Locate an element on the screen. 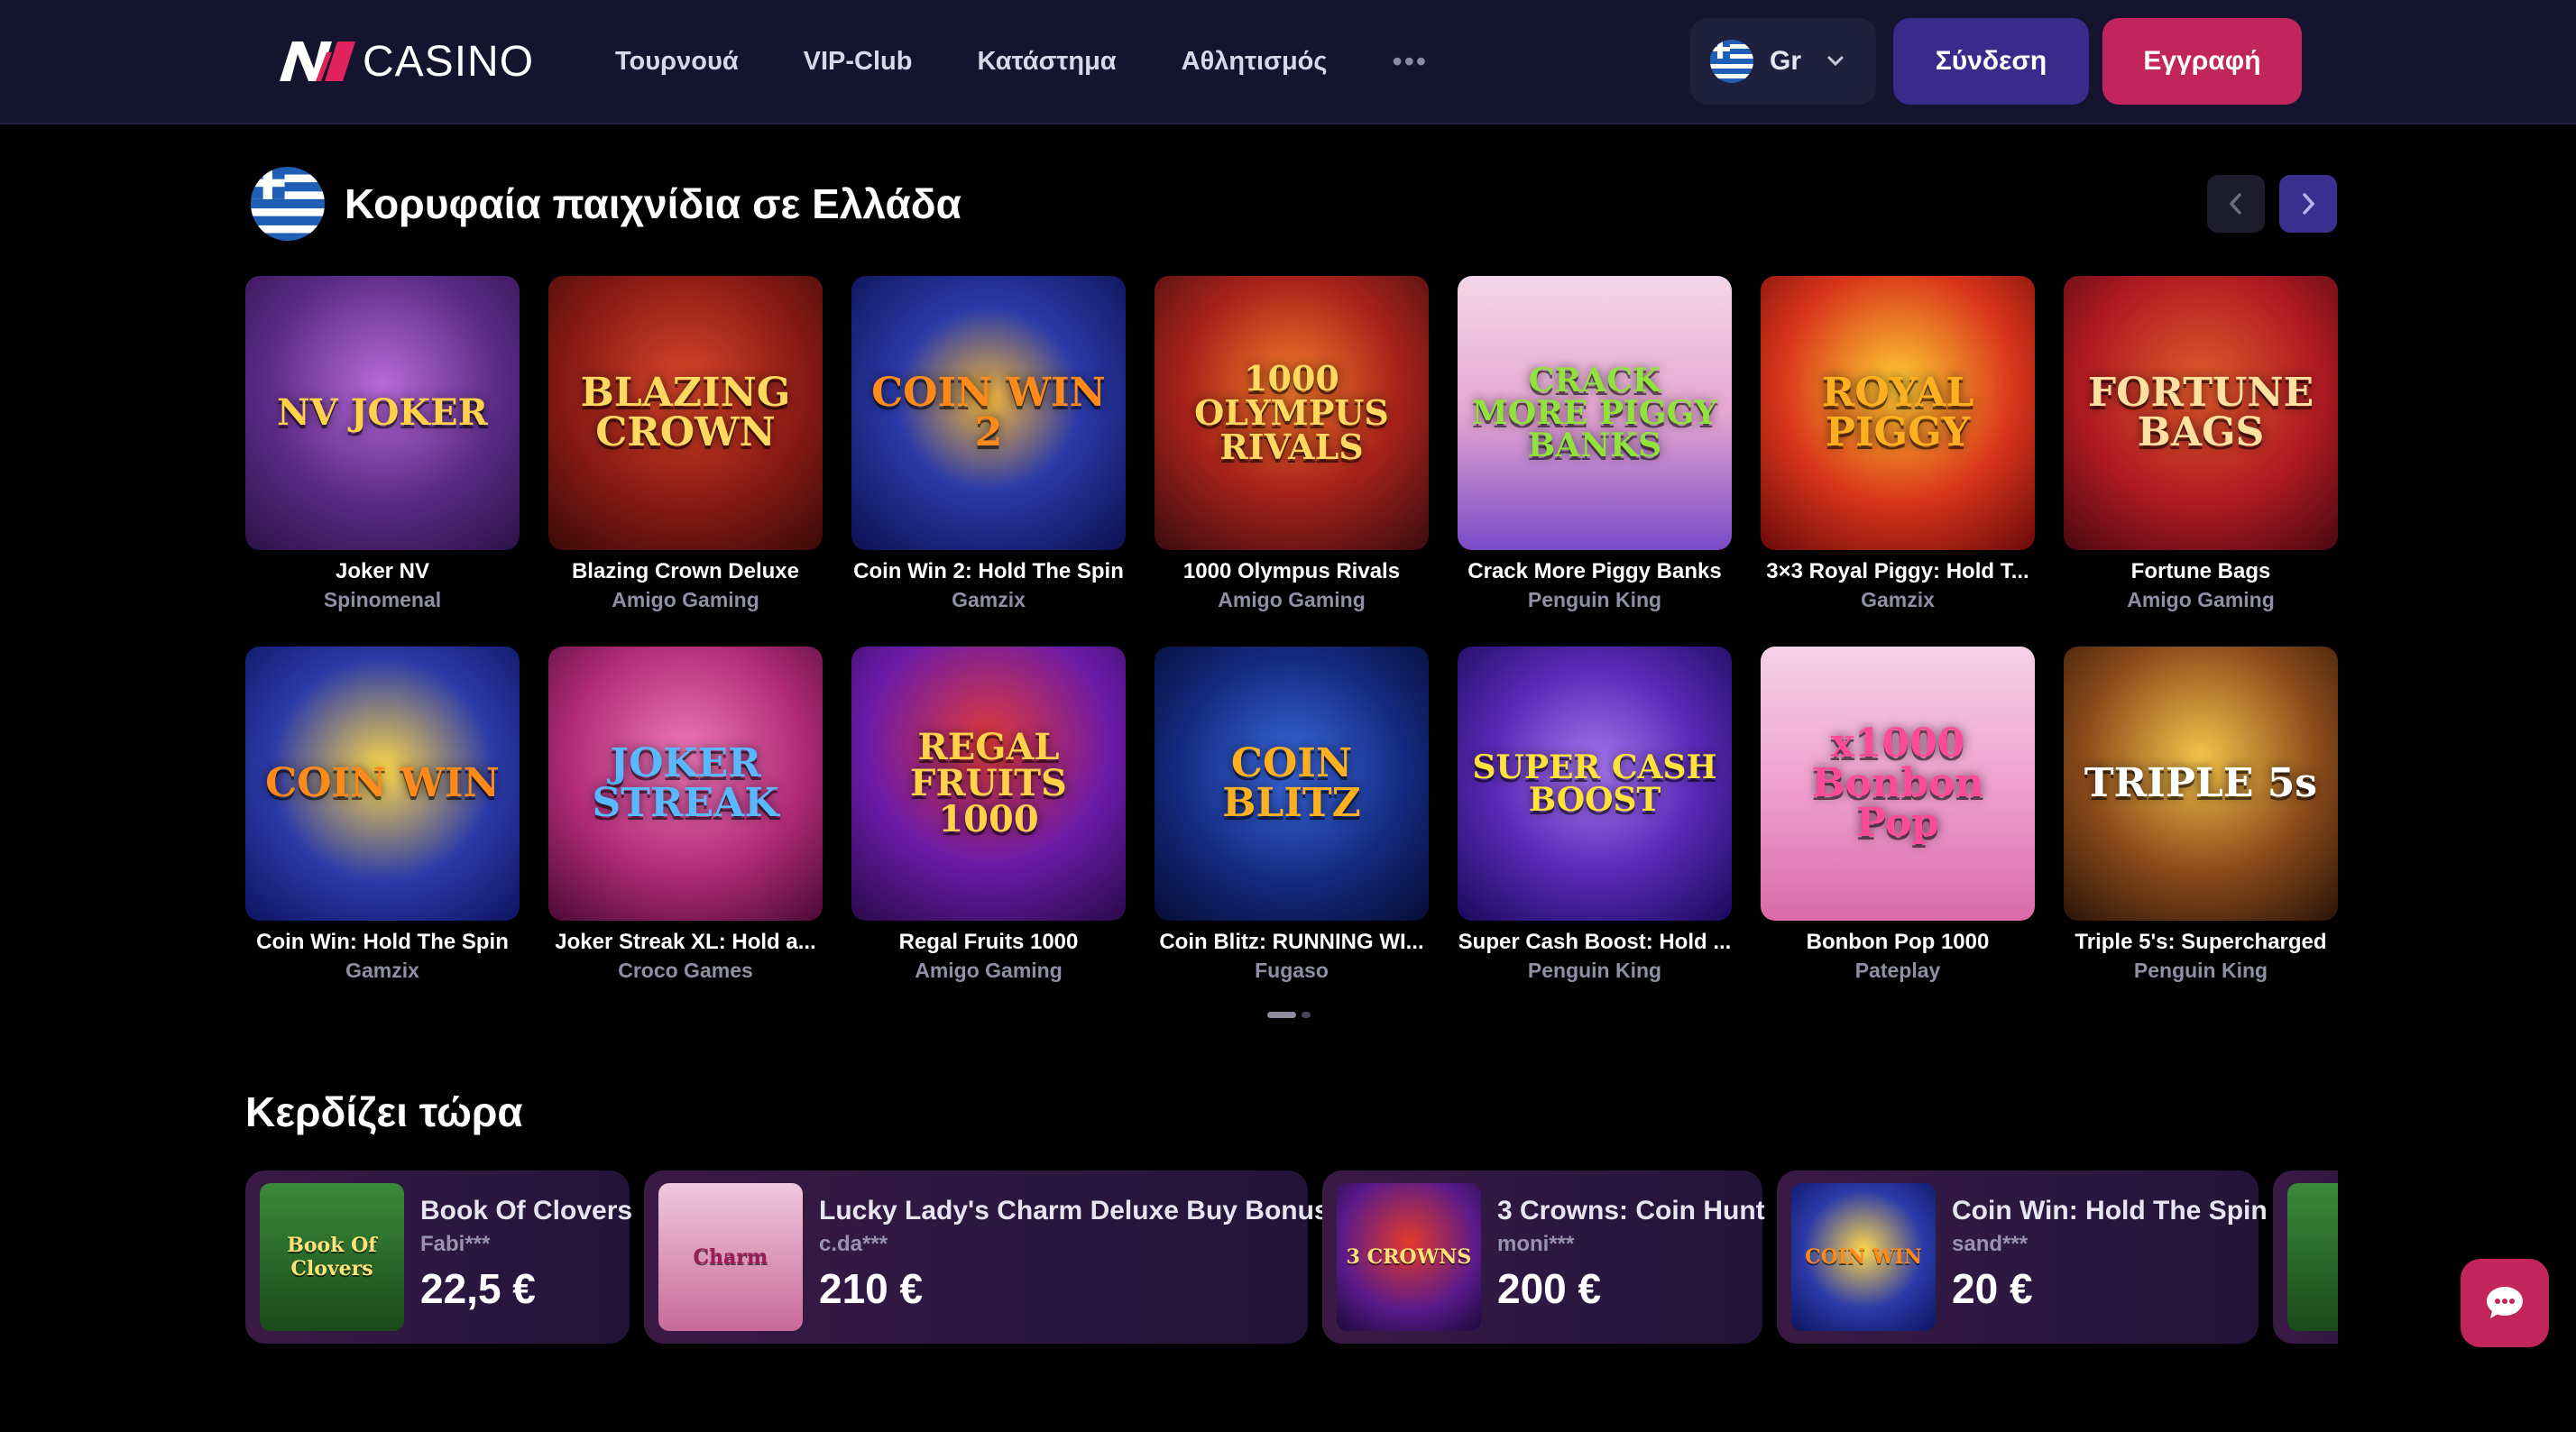  win-game-thumbnail: COIN WIN is located at coordinates (1863, 1257).